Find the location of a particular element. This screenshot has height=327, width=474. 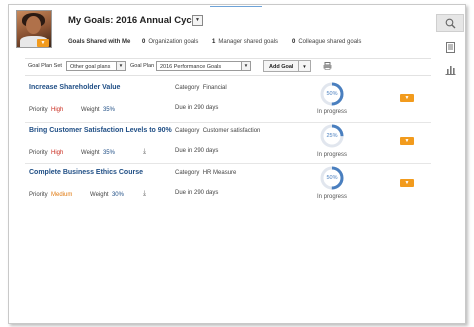

plan-select: 2016 Performance Goals ▼ is located at coordinates (203, 66).